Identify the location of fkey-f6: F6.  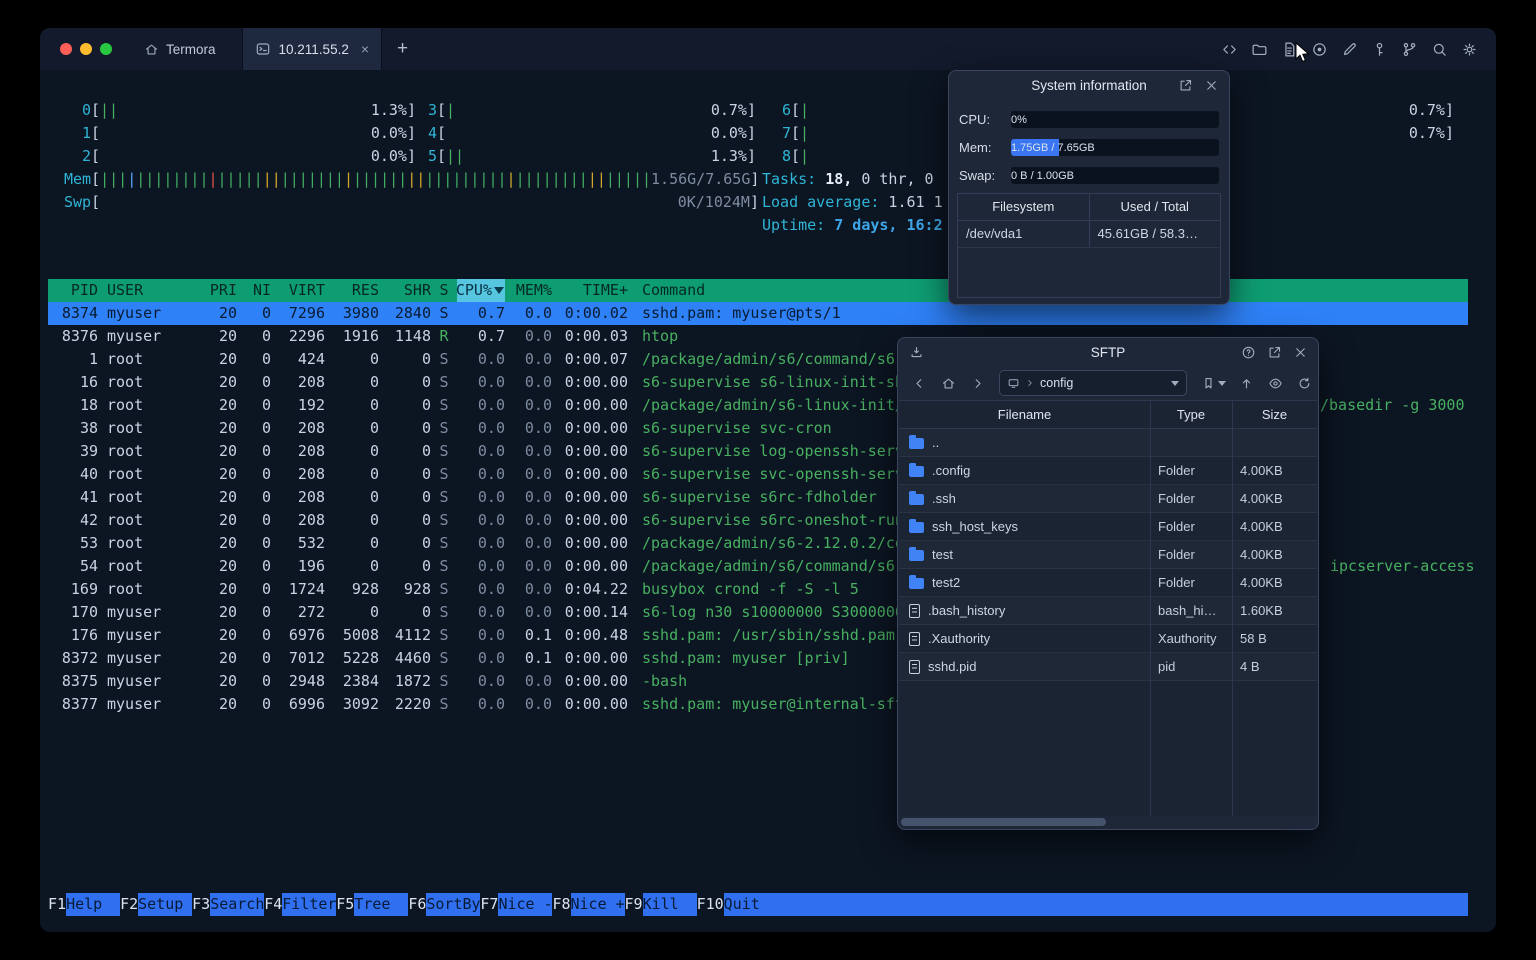
(417, 904).